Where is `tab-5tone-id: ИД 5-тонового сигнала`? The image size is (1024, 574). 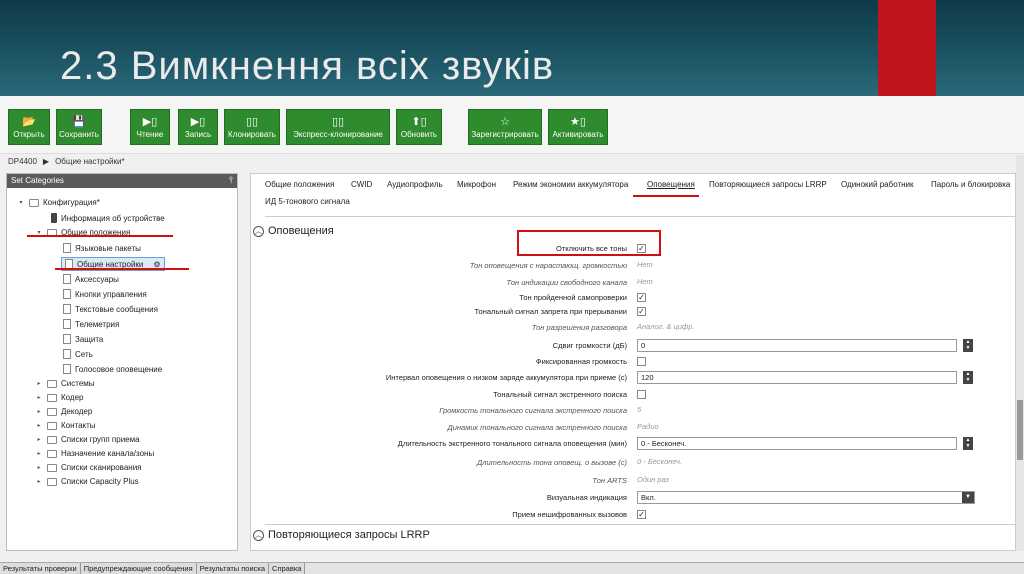 tab-5tone-id: ИД 5-тонового сигнала is located at coordinates (307, 201).